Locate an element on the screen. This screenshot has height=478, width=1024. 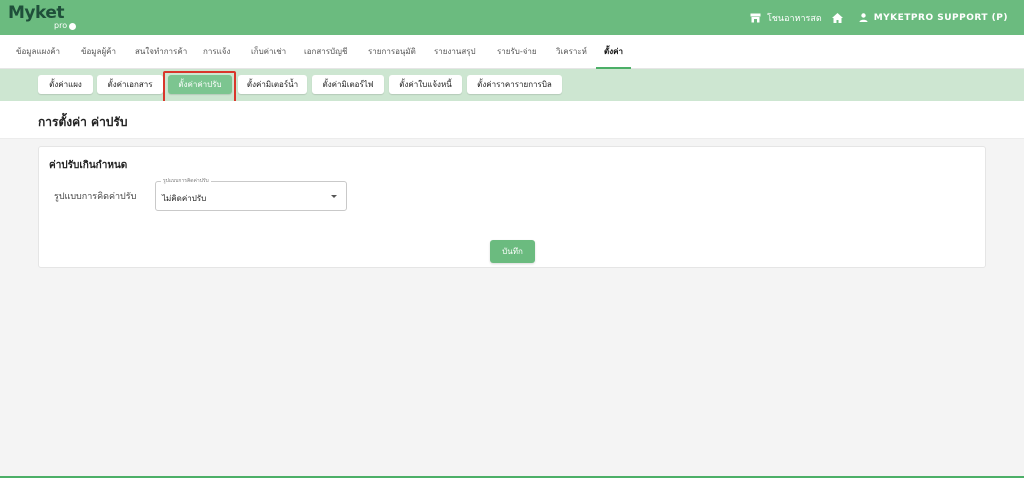
logo-dot-icon is located at coordinates (73, 26).